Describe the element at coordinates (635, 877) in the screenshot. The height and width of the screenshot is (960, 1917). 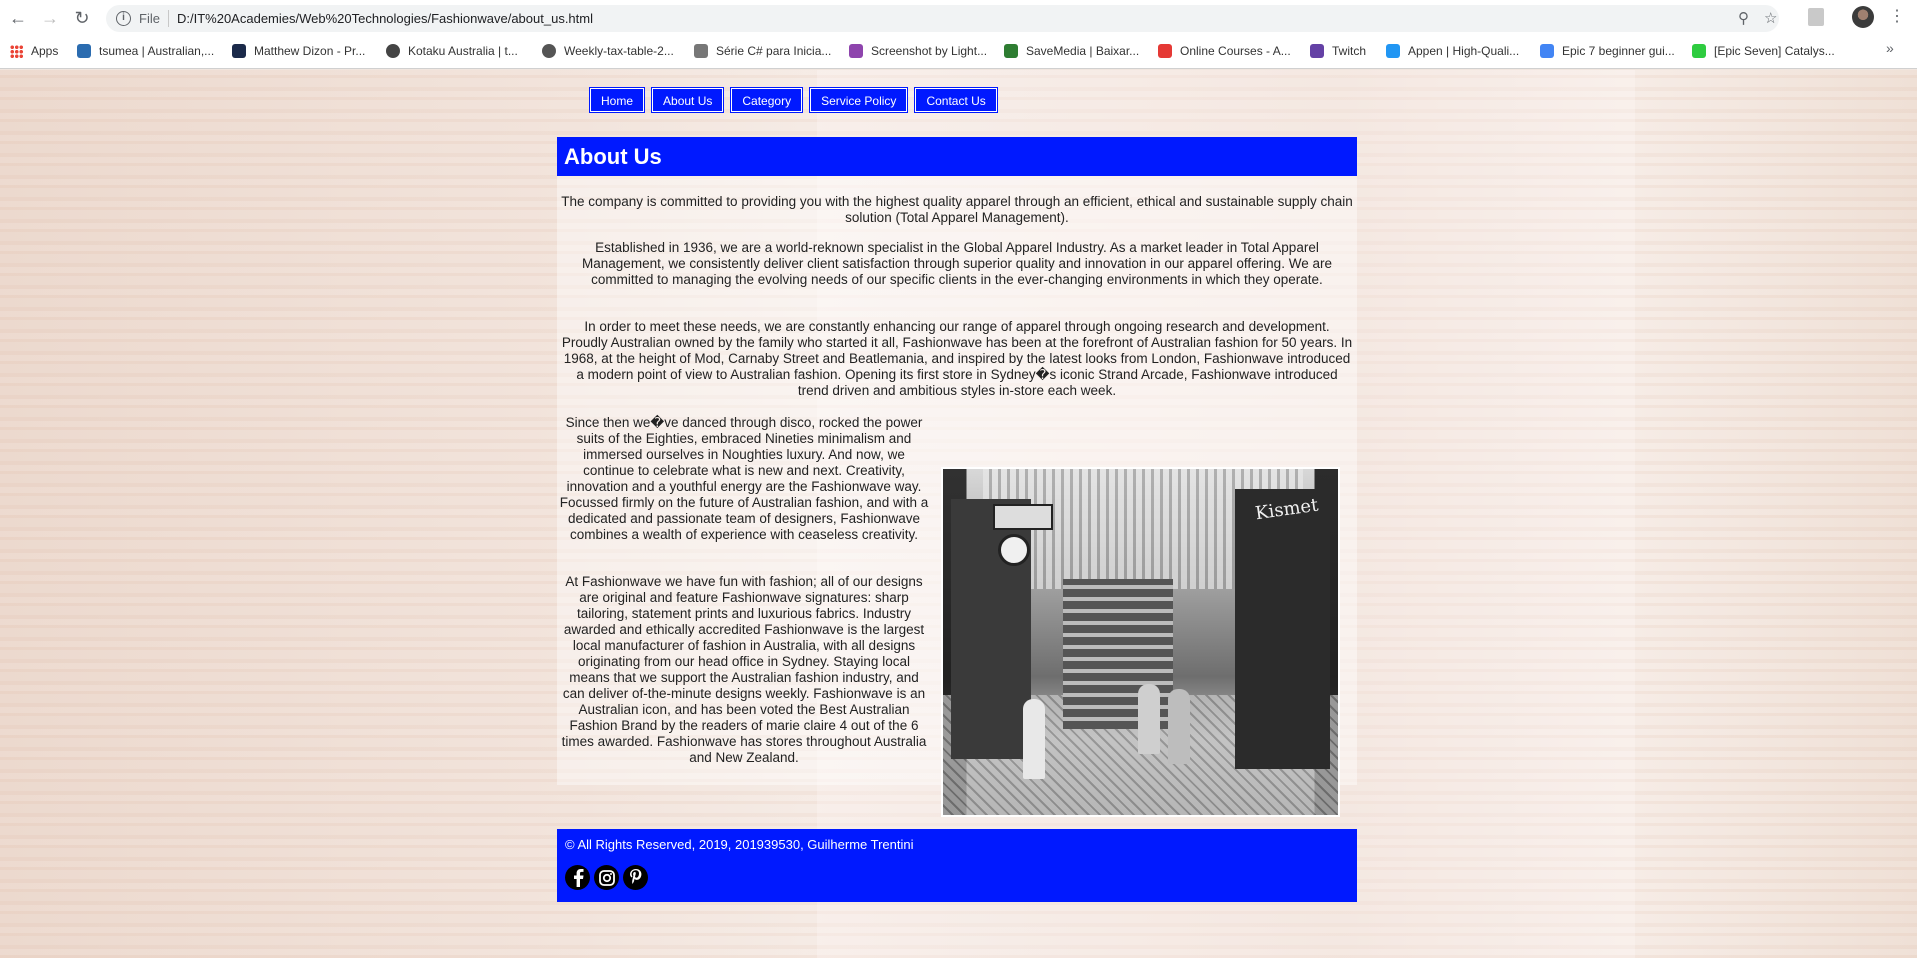
I see `pinterest-icon` at that location.